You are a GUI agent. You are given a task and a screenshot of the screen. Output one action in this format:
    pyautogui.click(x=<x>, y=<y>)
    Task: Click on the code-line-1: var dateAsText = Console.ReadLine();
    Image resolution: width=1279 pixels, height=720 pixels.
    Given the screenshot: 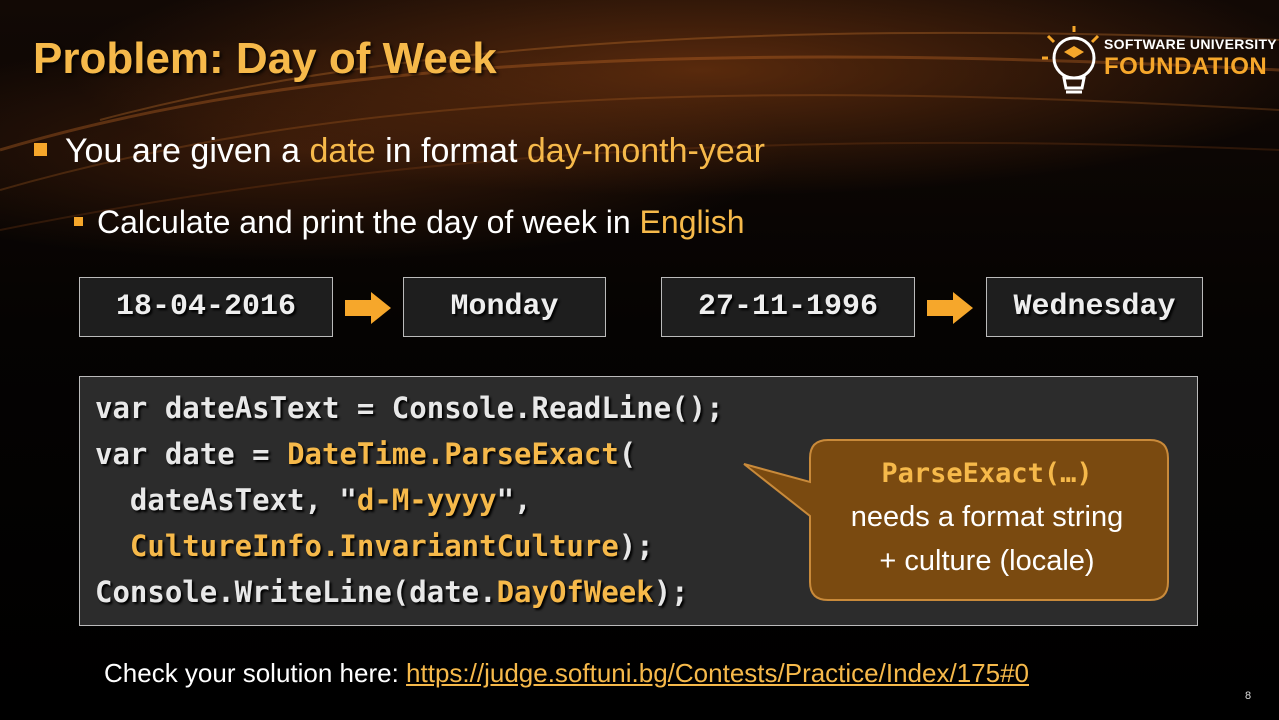 What is the action you would take?
    pyautogui.click(x=409, y=408)
    